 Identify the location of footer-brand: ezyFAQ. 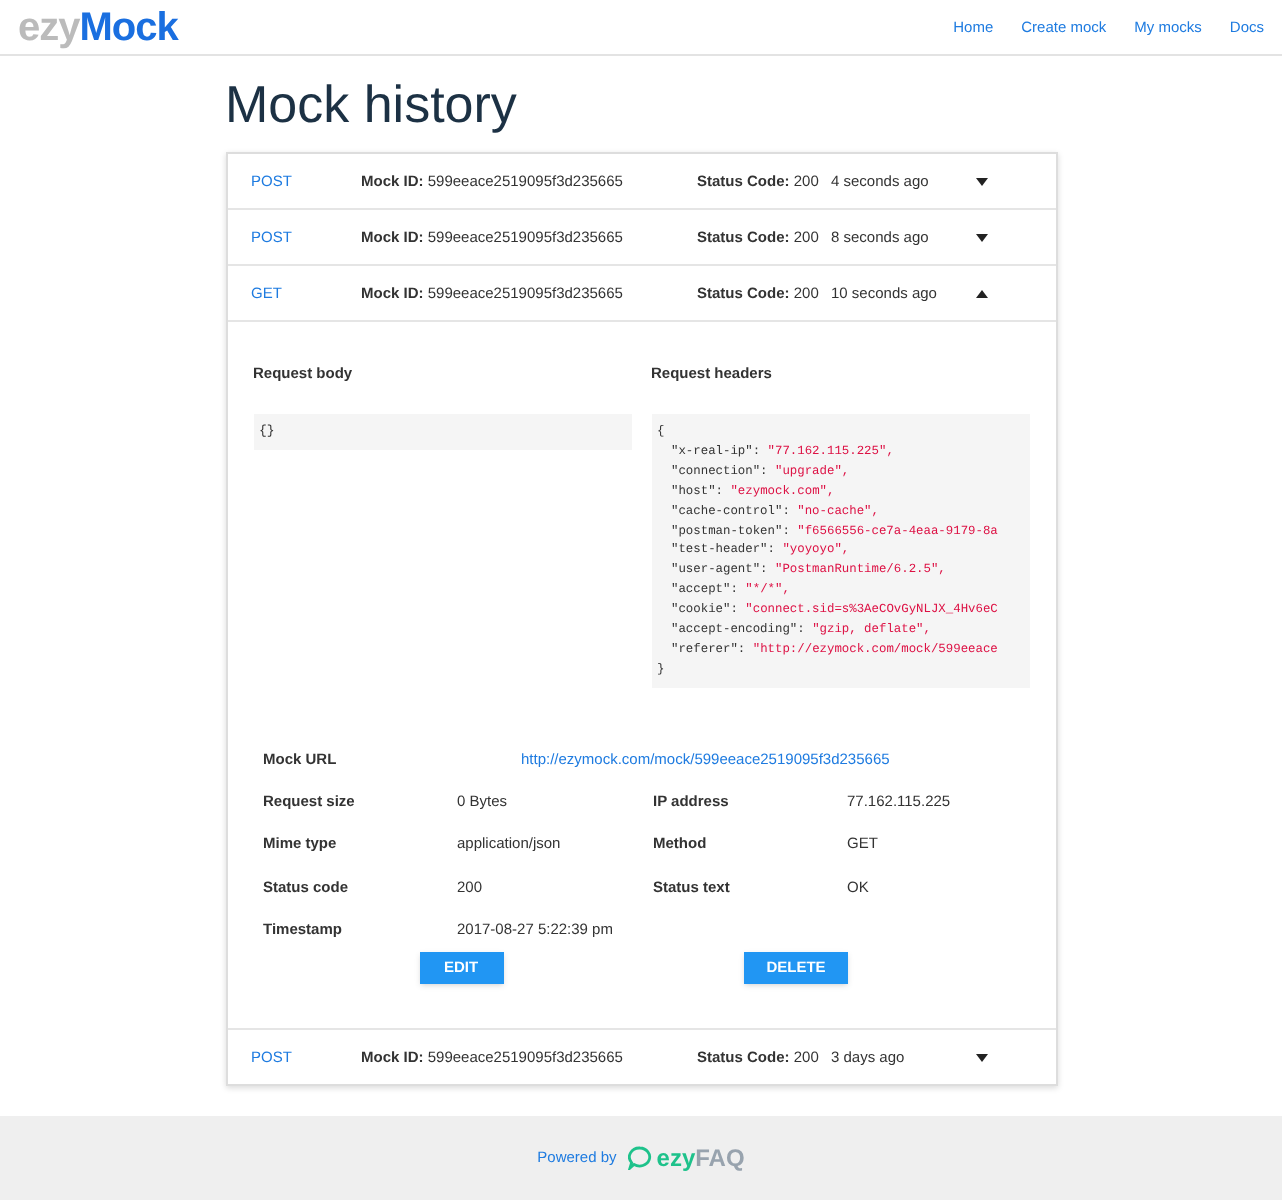
(700, 1158).